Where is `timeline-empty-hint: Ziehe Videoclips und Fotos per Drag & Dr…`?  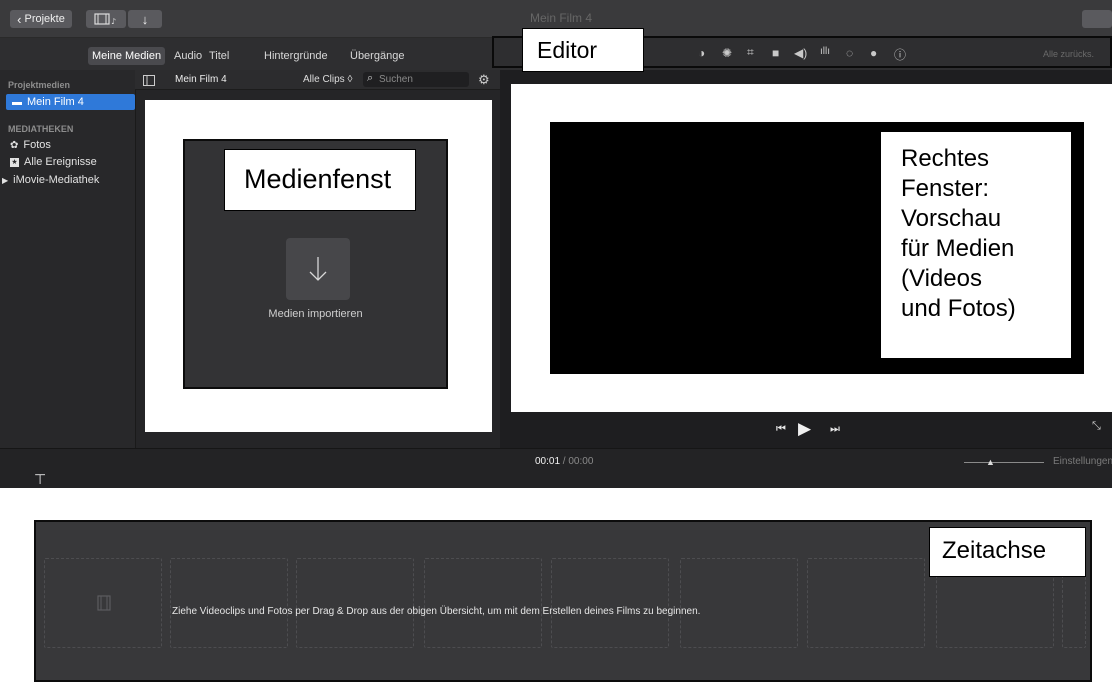
timeline-empty-hint: Ziehe Videoclips und Fotos per Drag & Dr… is located at coordinates (436, 611).